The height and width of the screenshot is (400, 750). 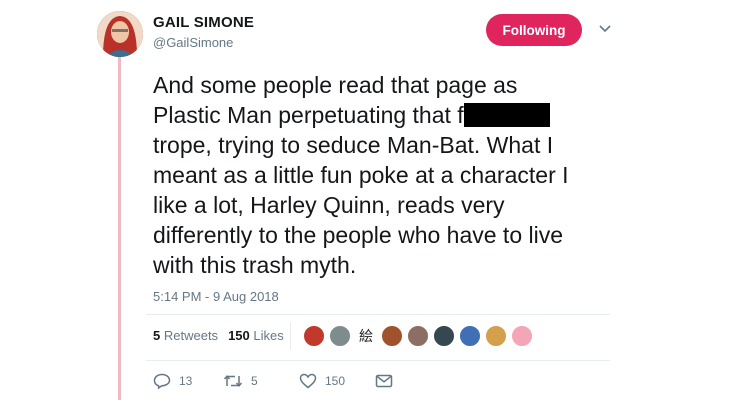 What do you see at coordinates (261, 381) in the screenshot?
I see `retweet-button: 5` at bounding box center [261, 381].